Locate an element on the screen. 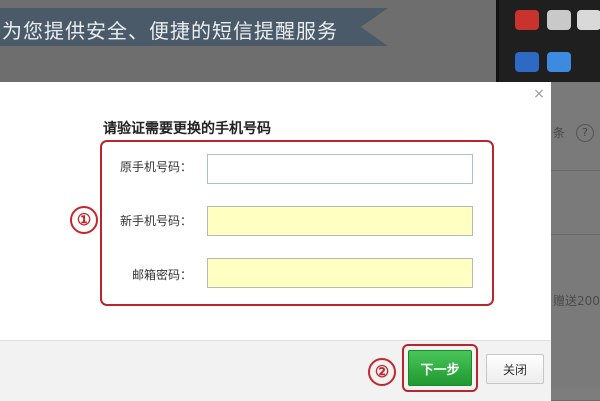 The width and height of the screenshot is (600, 401). background-text: 条 is located at coordinates (559, 133).